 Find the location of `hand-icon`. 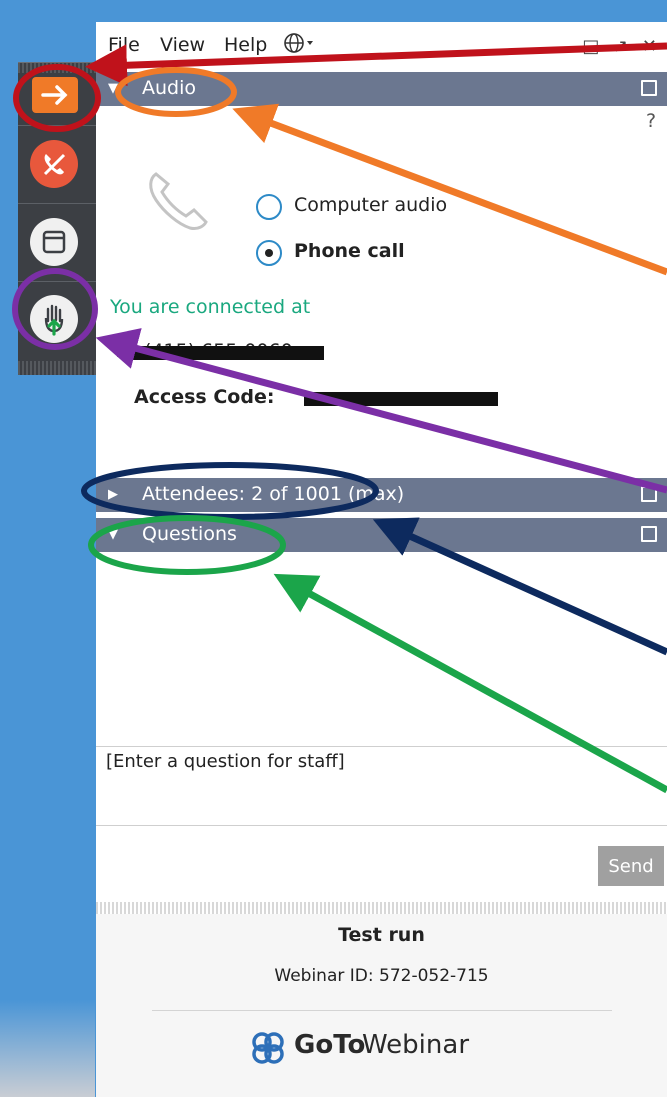

hand-icon is located at coordinates (54, 320).